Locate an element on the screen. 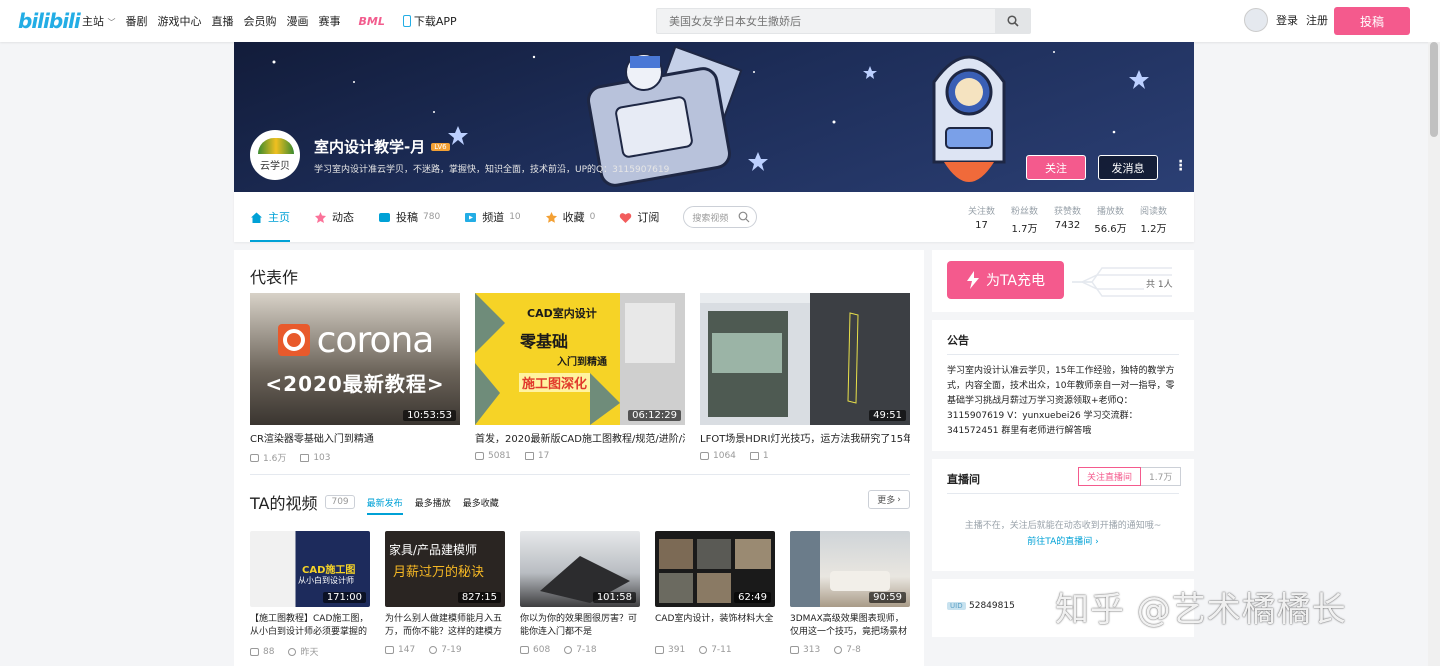 This screenshot has height=666, width=1440. stat-following: 关注数 17 is located at coordinates (981, 219).